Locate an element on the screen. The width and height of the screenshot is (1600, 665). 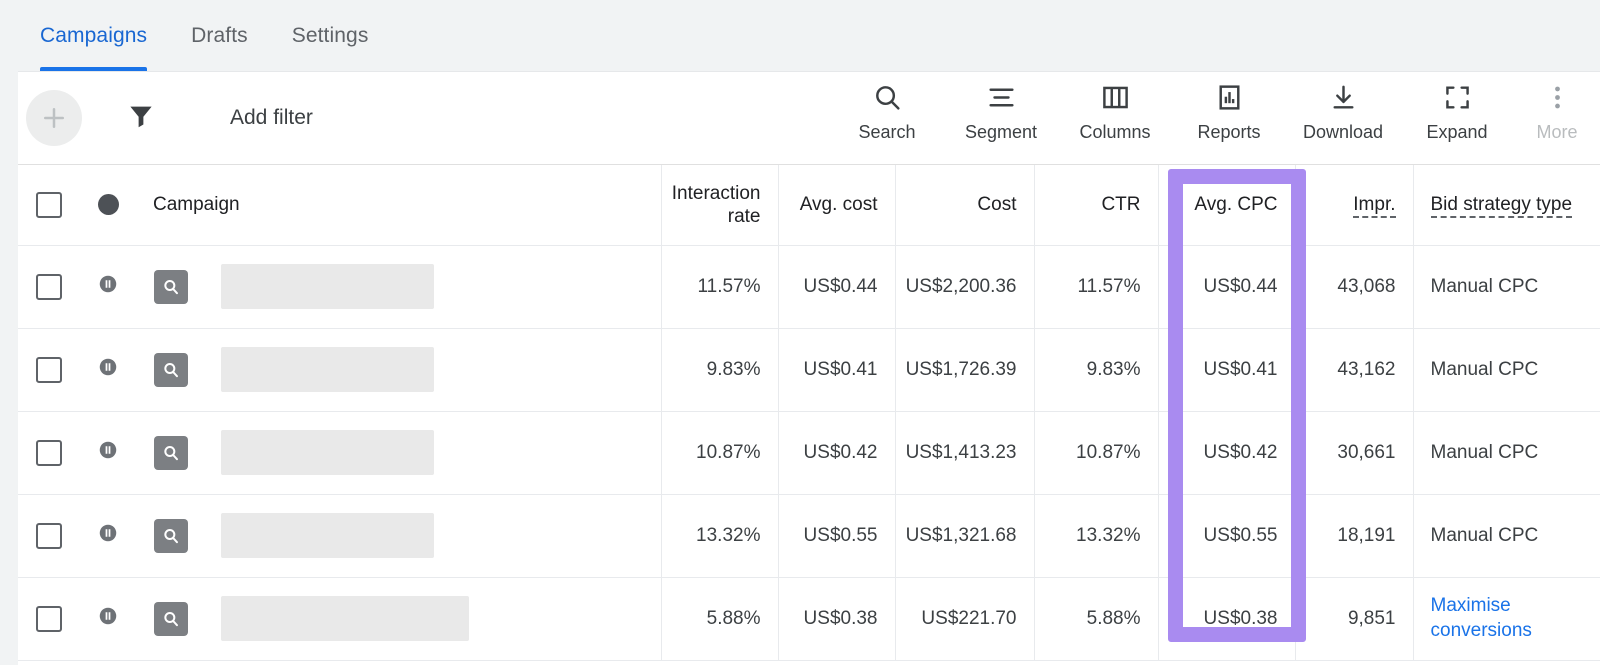
cost-cell: US$1,413.23 is located at coordinates (965, 453).